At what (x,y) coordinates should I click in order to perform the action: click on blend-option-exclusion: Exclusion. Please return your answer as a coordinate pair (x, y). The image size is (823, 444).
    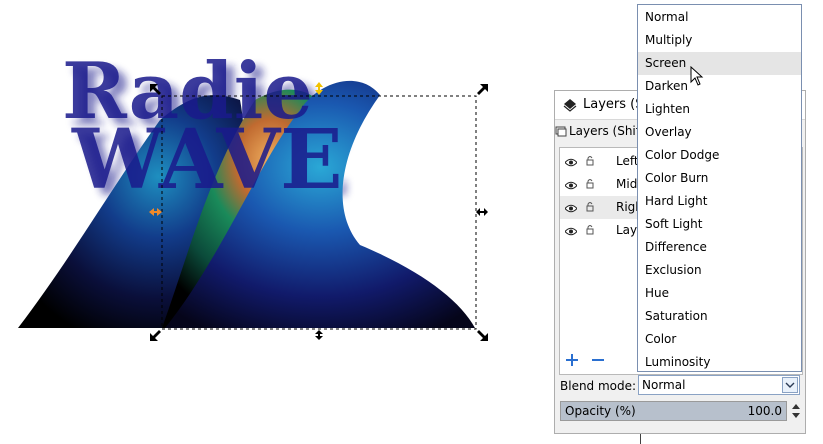
    Looking at the image, I should click on (719, 270).